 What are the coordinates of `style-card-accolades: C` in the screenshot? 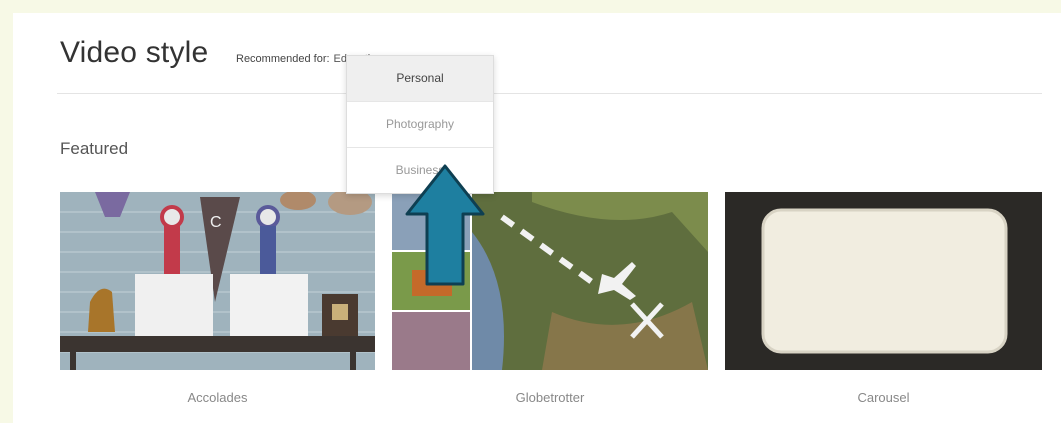 It's located at (217, 281).